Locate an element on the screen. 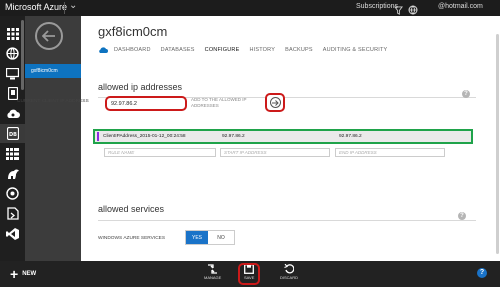  tab-history: HISTORY is located at coordinates (262, 50).